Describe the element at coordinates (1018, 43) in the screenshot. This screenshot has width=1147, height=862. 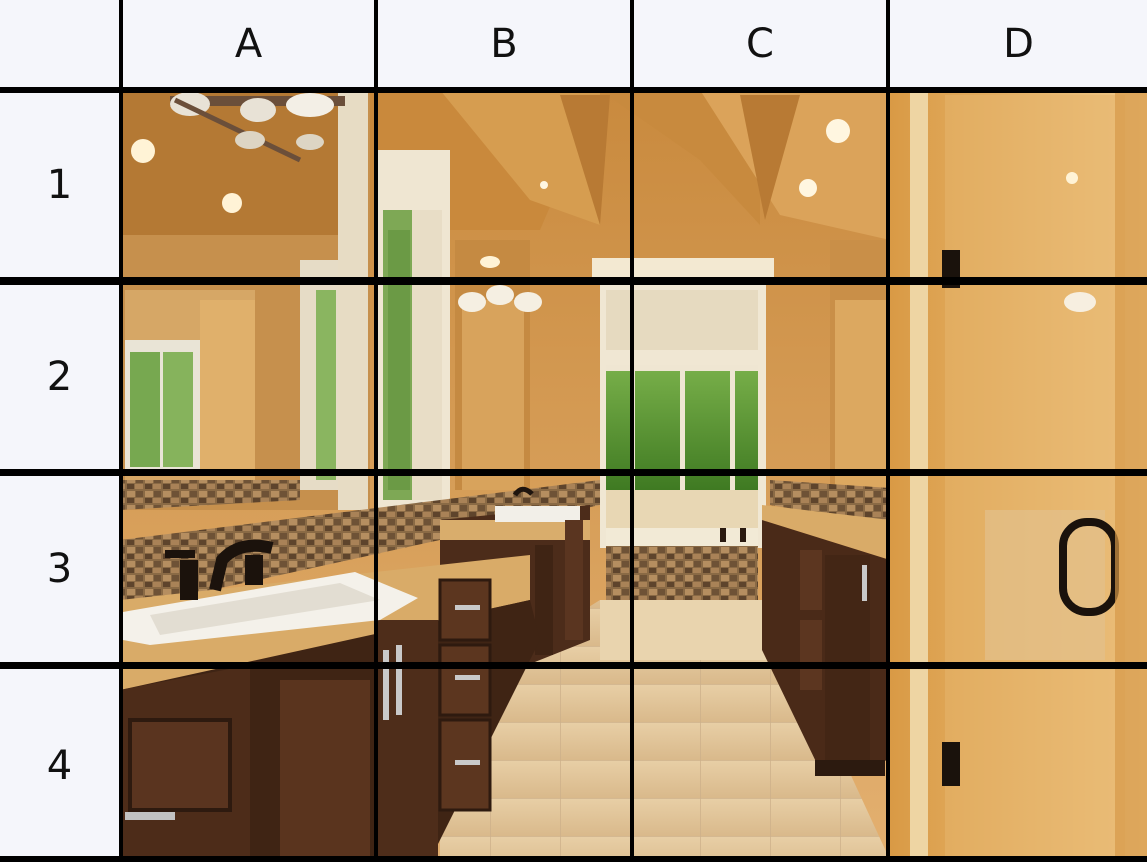
I see `column-header-d: D` at that location.